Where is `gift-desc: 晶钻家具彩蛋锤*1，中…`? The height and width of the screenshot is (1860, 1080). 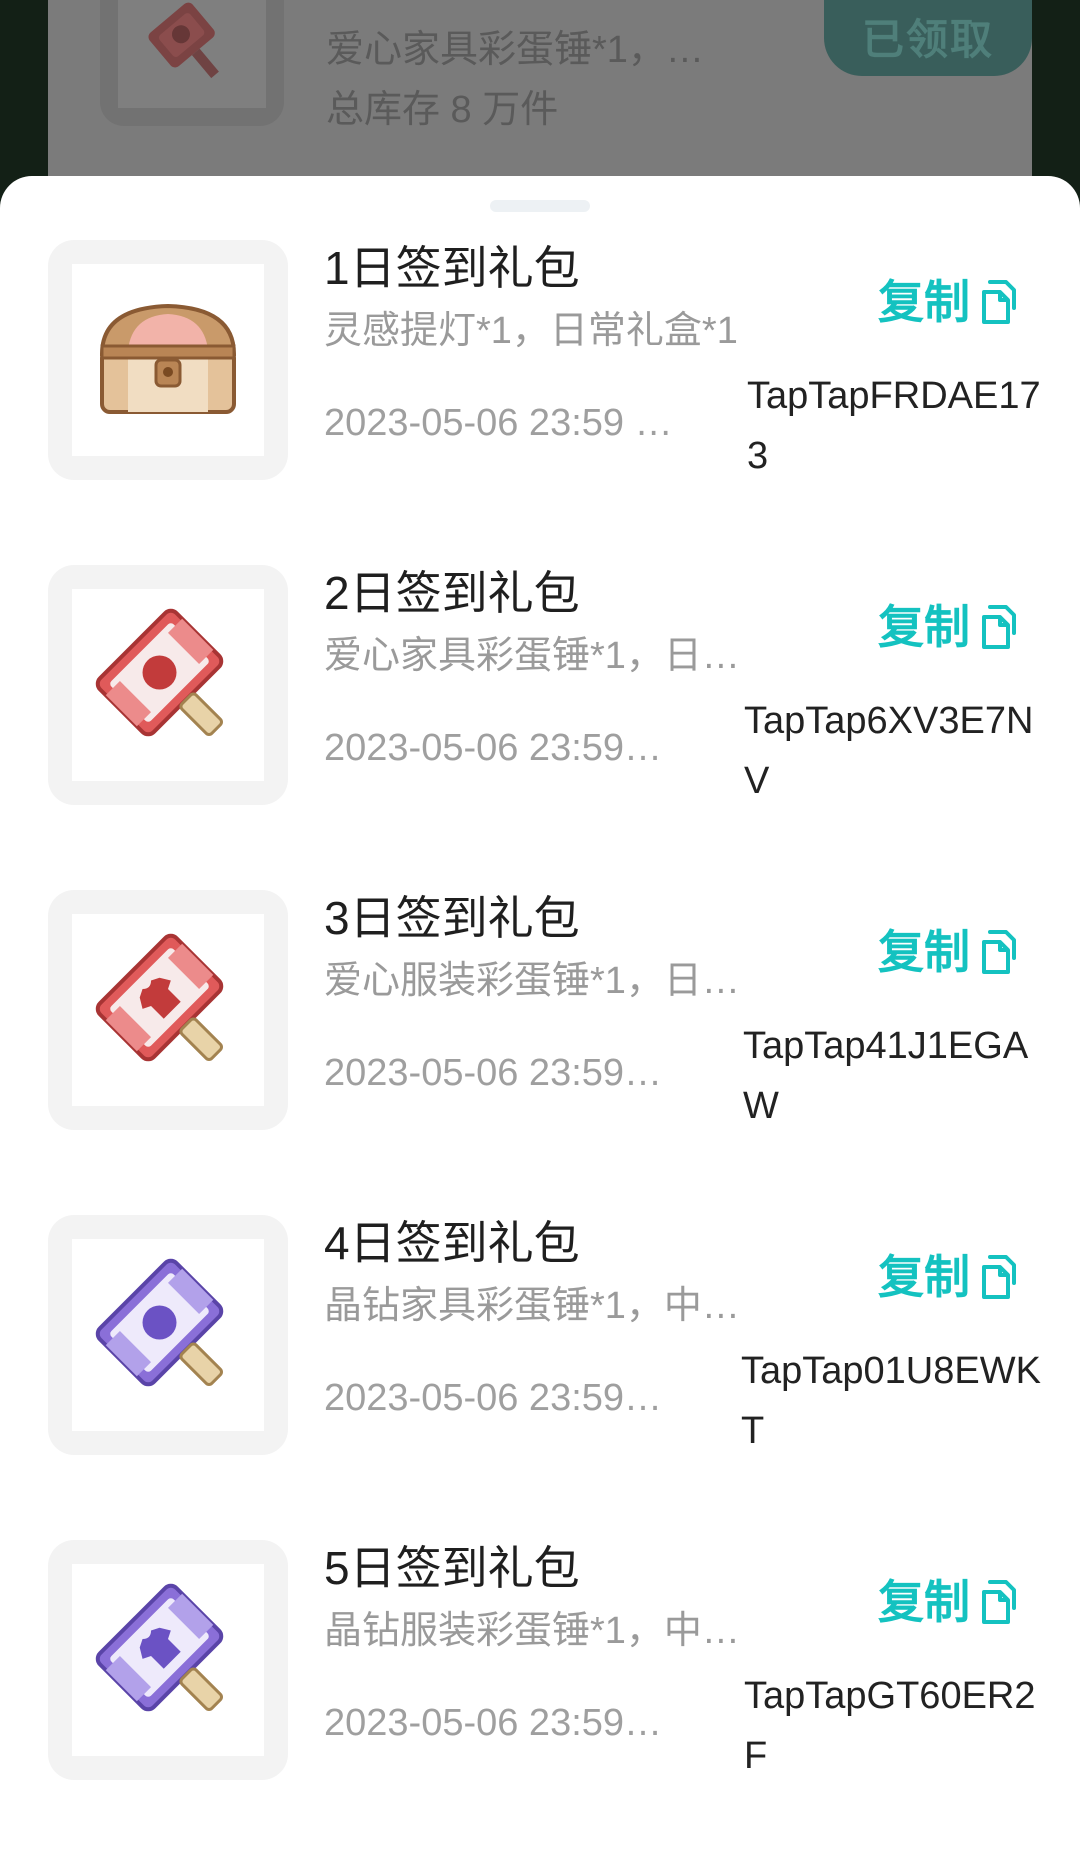
gift-desc: 晶钻家具彩蛋锤*1，中… is located at coordinates (532, 1306).